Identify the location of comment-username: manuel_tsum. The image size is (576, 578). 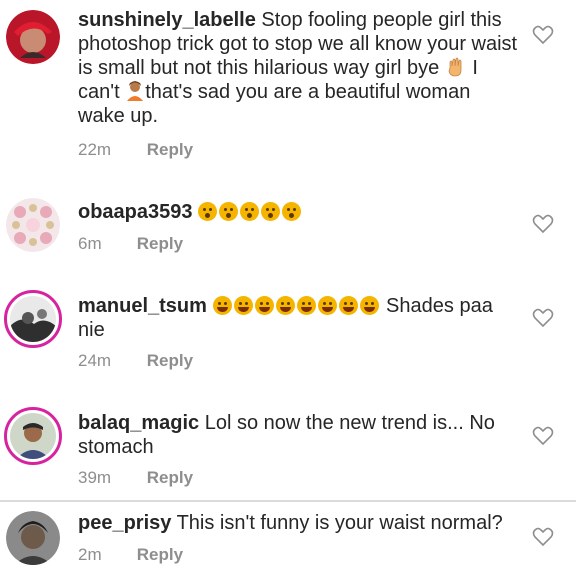
(142, 306).